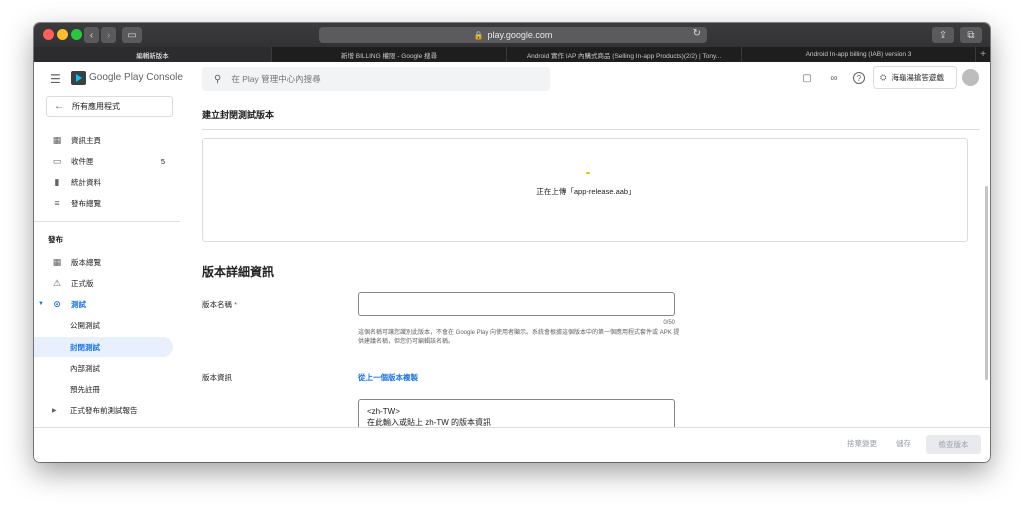 The width and height of the screenshot is (1024, 507). I want to click on caret-right-icon: ▶, so click(54, 410).